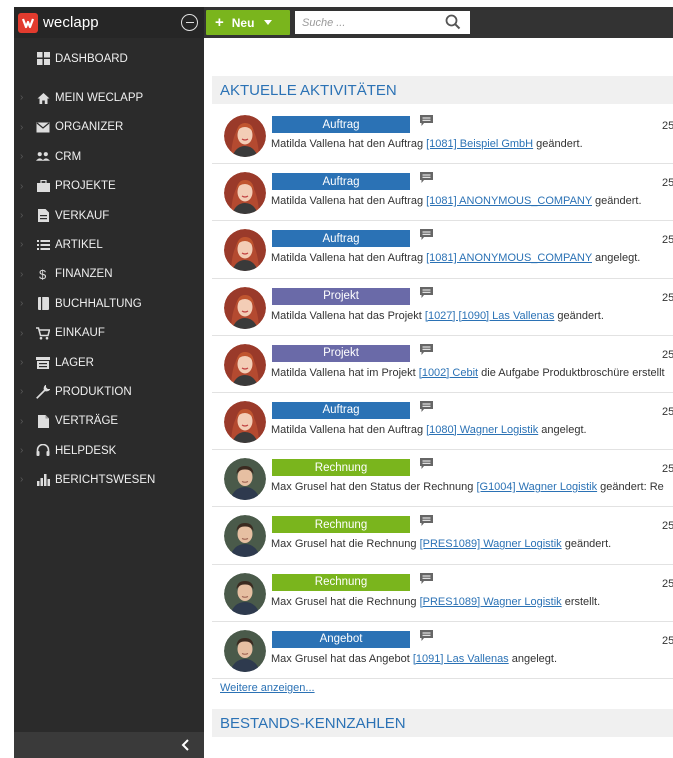 The height and width of the screenshot is (758, 673). I want to click on people-icon, so click(43, 157).